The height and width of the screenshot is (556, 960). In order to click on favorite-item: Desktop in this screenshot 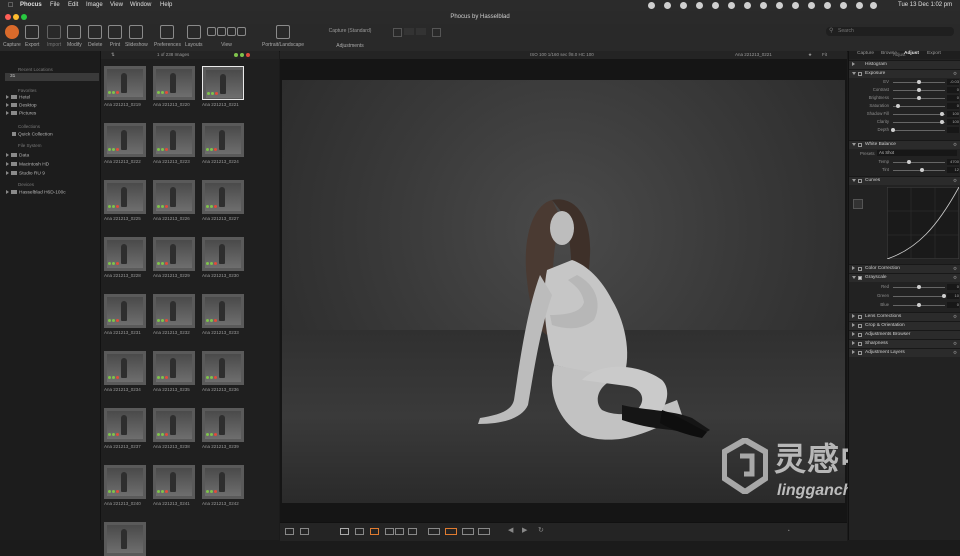, I will do `click(21, 105)`.